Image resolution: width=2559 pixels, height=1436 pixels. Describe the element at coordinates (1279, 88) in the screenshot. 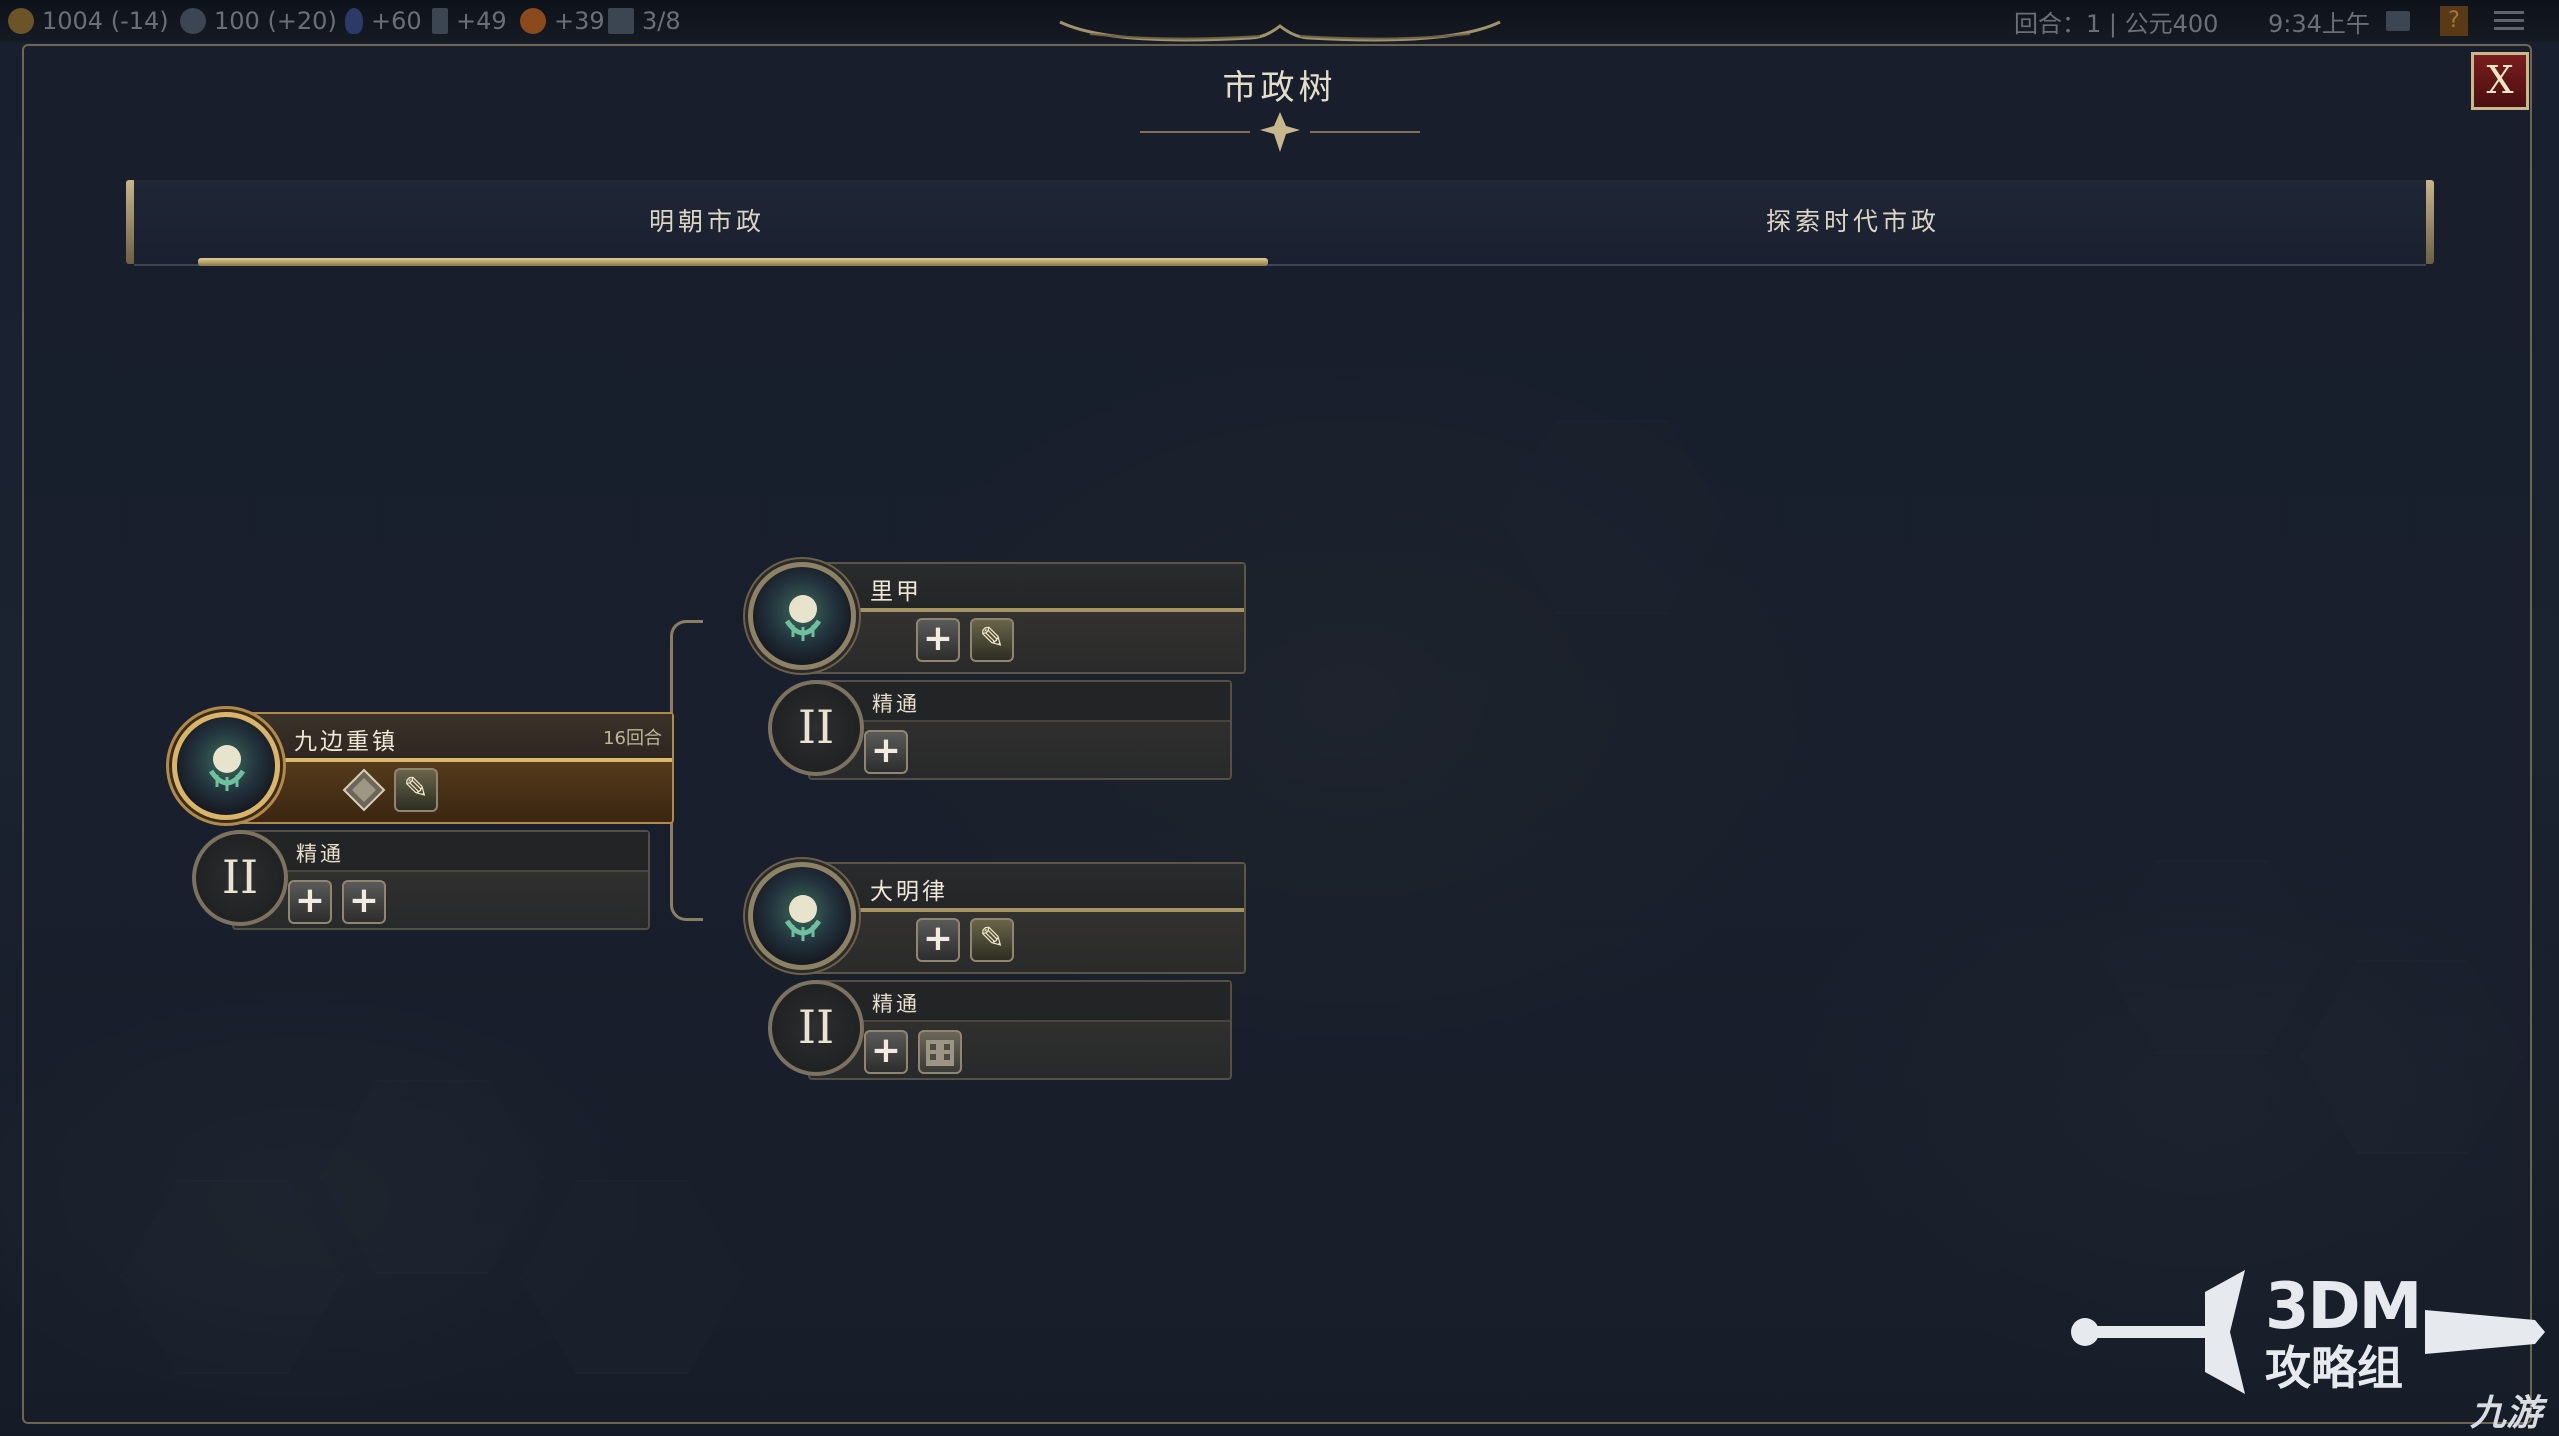

I see `panel-title: 市政树` at that location.